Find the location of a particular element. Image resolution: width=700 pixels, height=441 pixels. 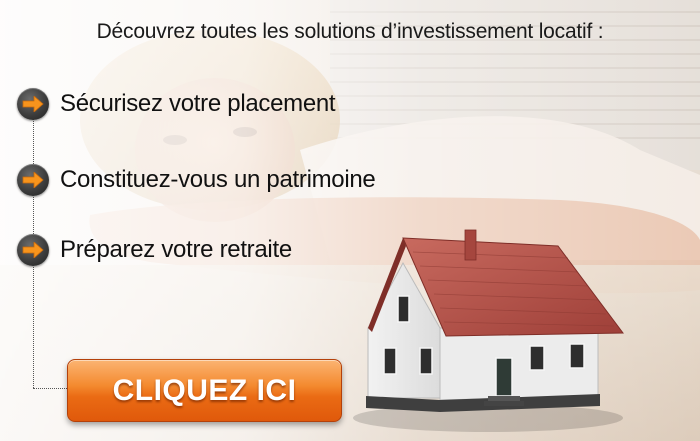

benefit-item-preparez: Préparez votre retraite is located at coordinates (154, 250).